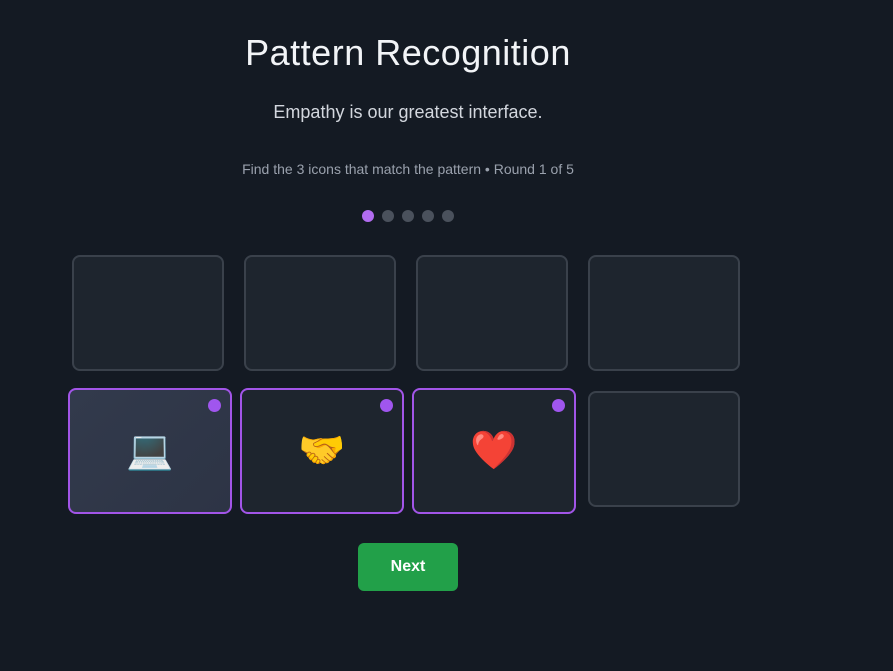  What do you see at coordinates (408, 52) in the screenshot?
I see `page-title: Pattern Recognition` at bounding box center [408, 52].